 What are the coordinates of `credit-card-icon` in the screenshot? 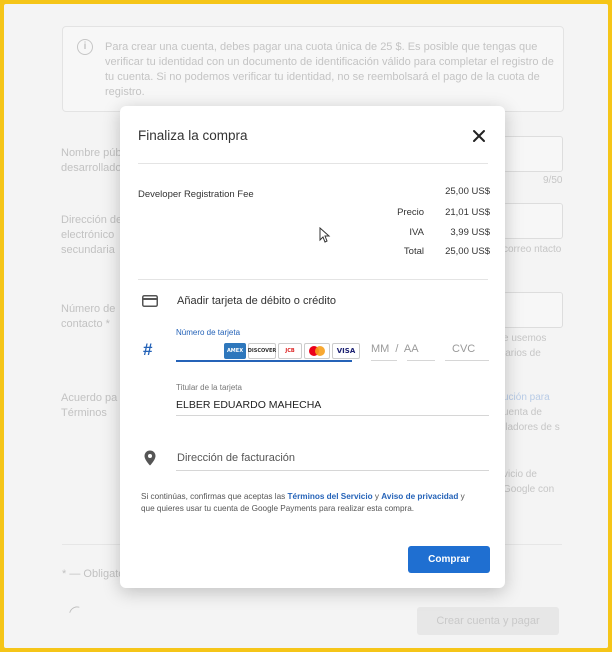 It's located at (150, 301).